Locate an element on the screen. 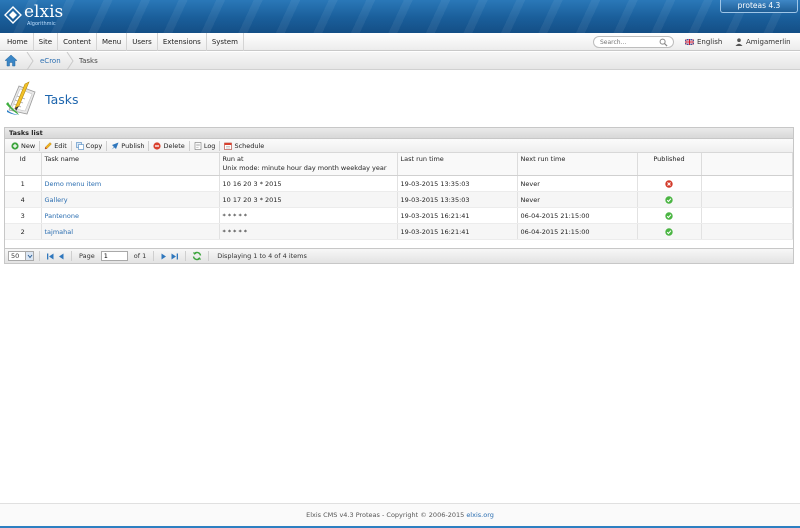  header-decoration is located at coordinates (400, 16).